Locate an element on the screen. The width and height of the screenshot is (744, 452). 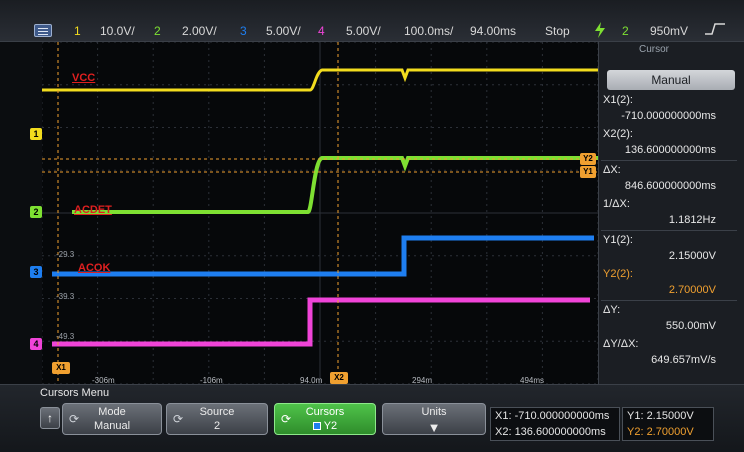
trigger-edge-icon is located at coordinates (715, 29).